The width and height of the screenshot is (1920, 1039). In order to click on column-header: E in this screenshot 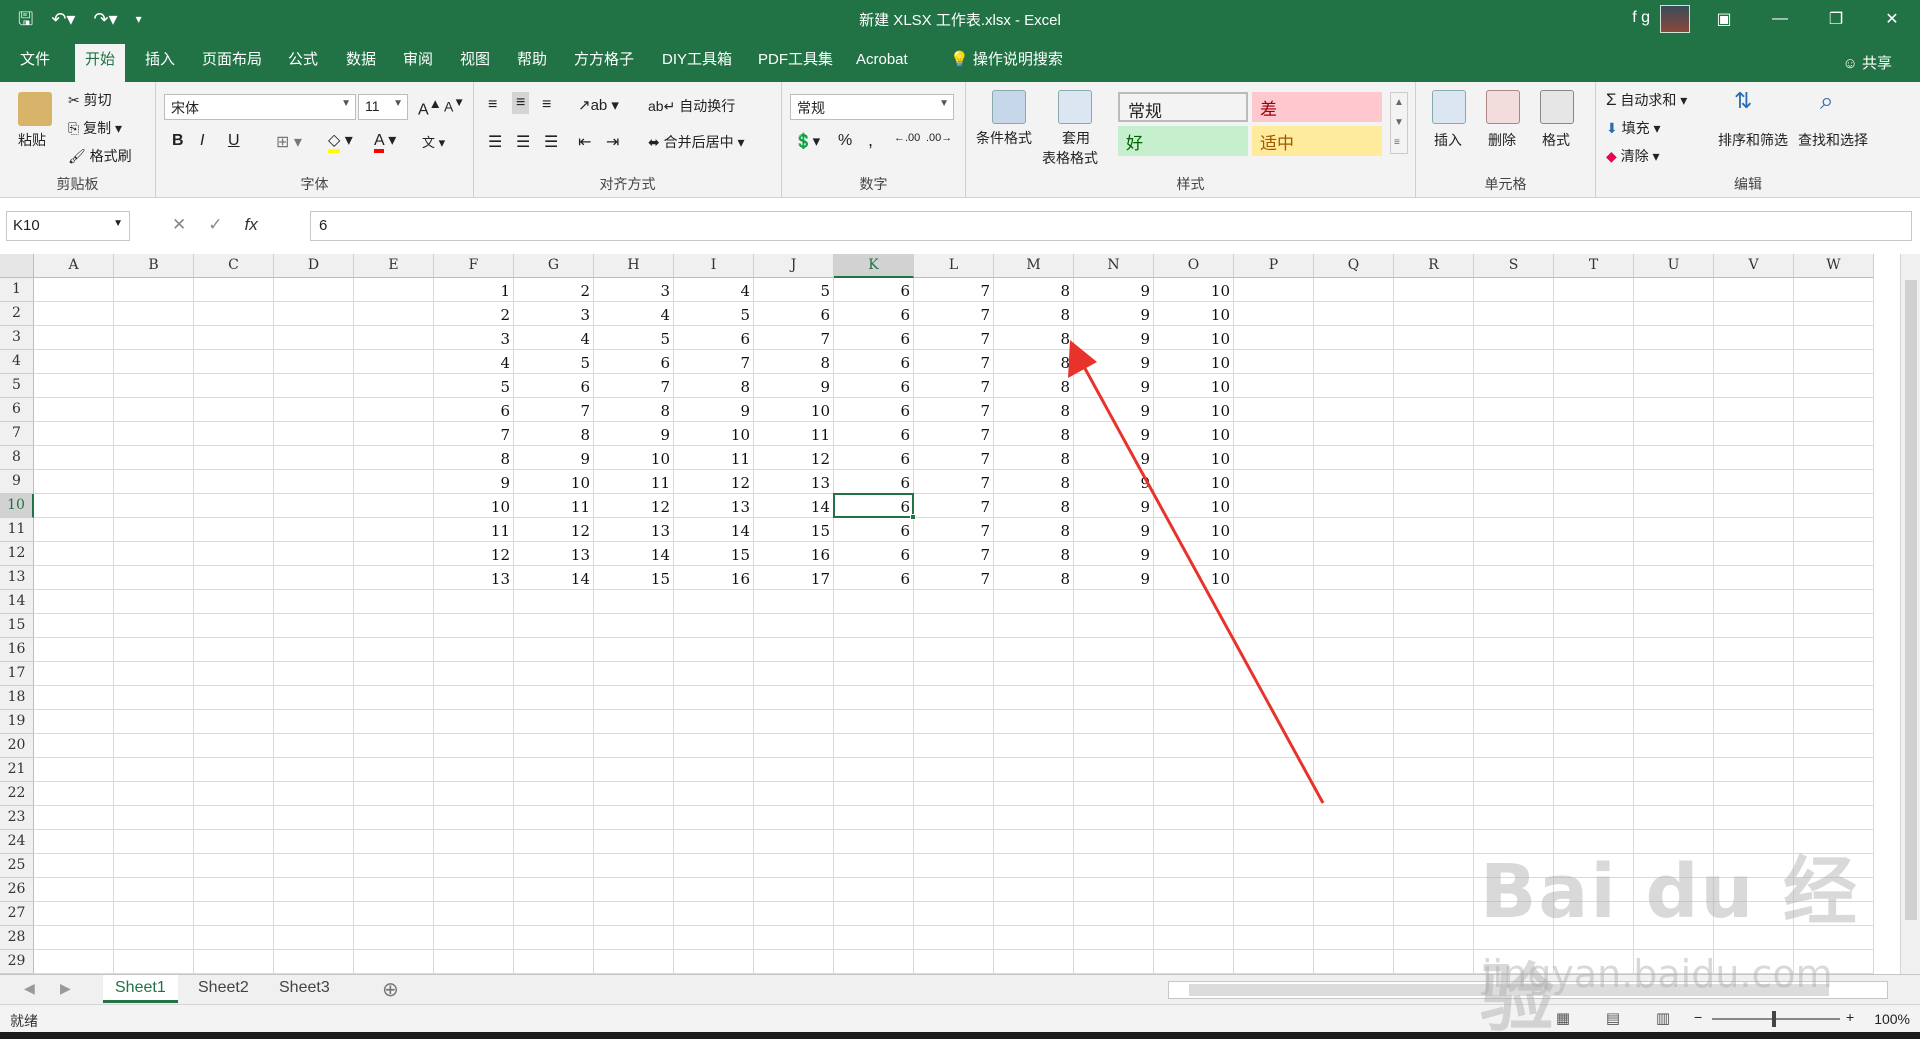, I will do `click(394, 266)`.